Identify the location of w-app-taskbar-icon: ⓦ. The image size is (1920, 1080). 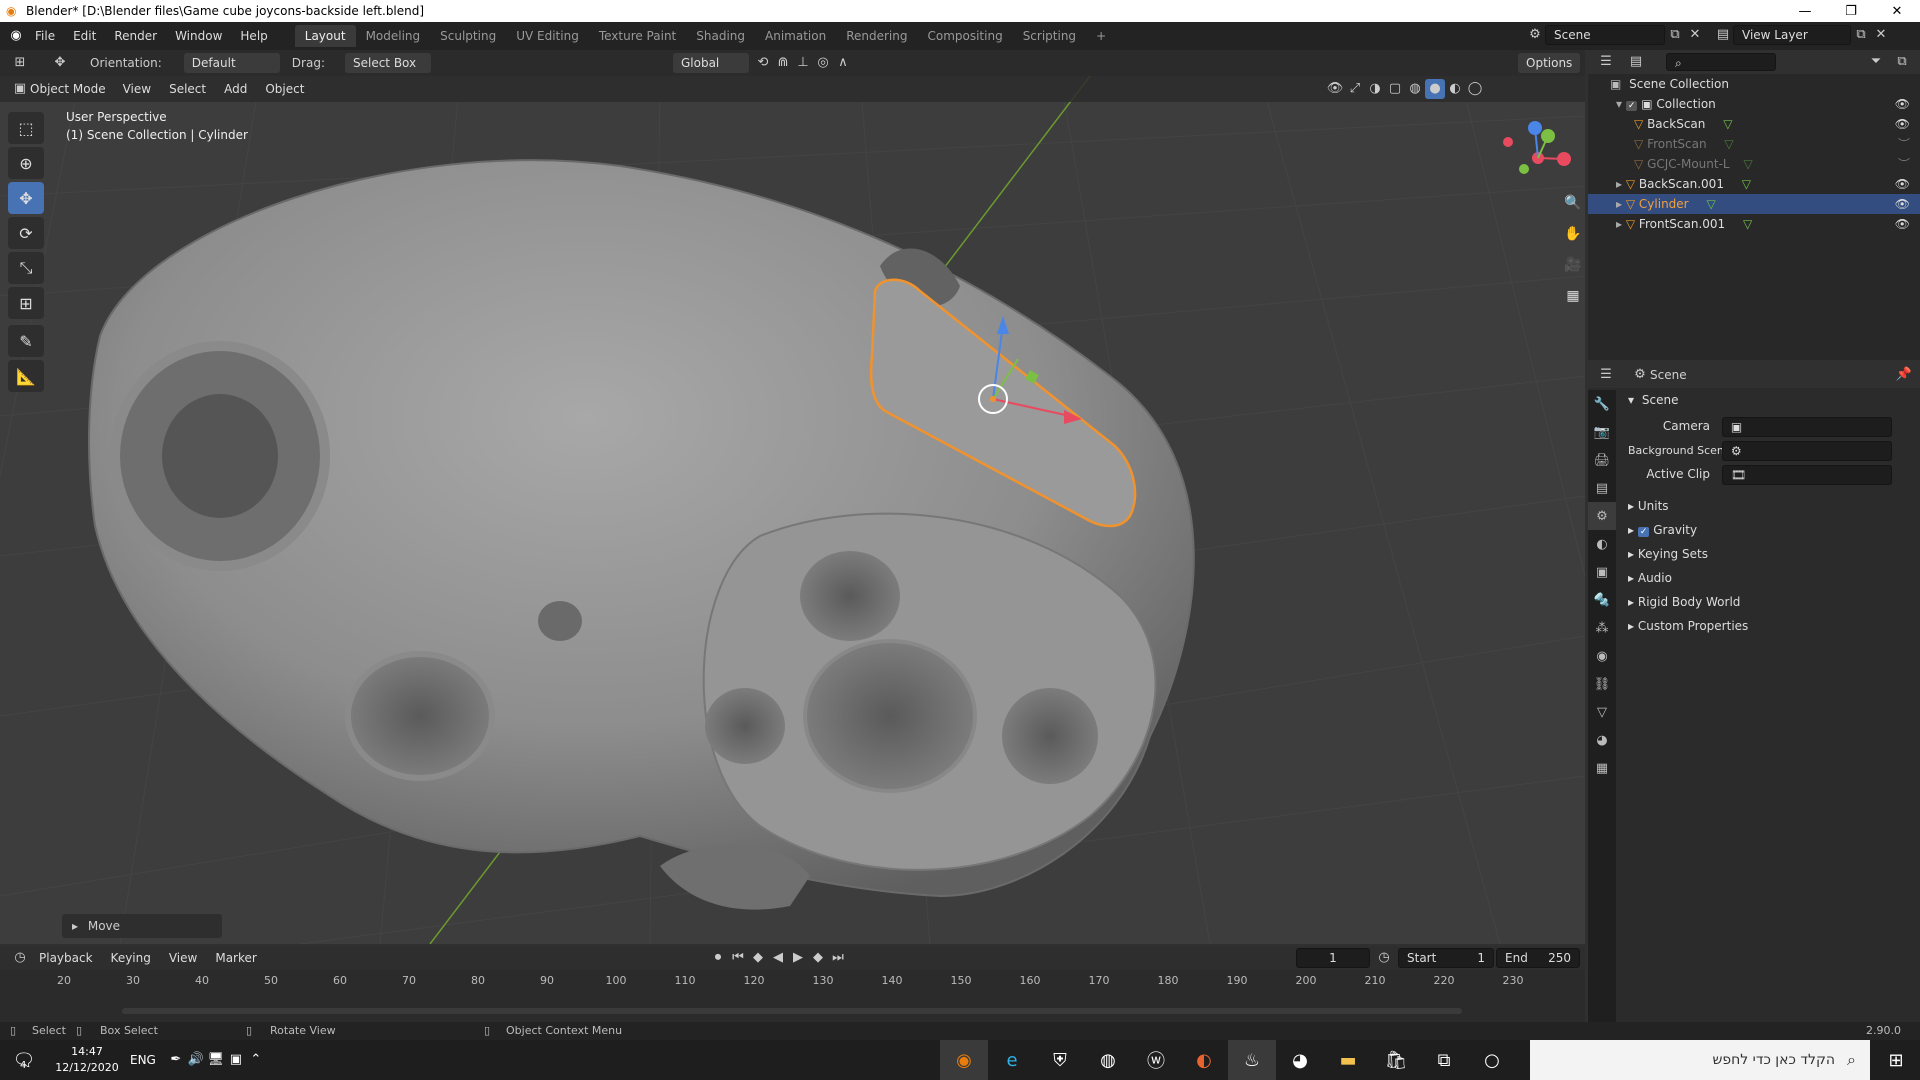
(1156, 1060).